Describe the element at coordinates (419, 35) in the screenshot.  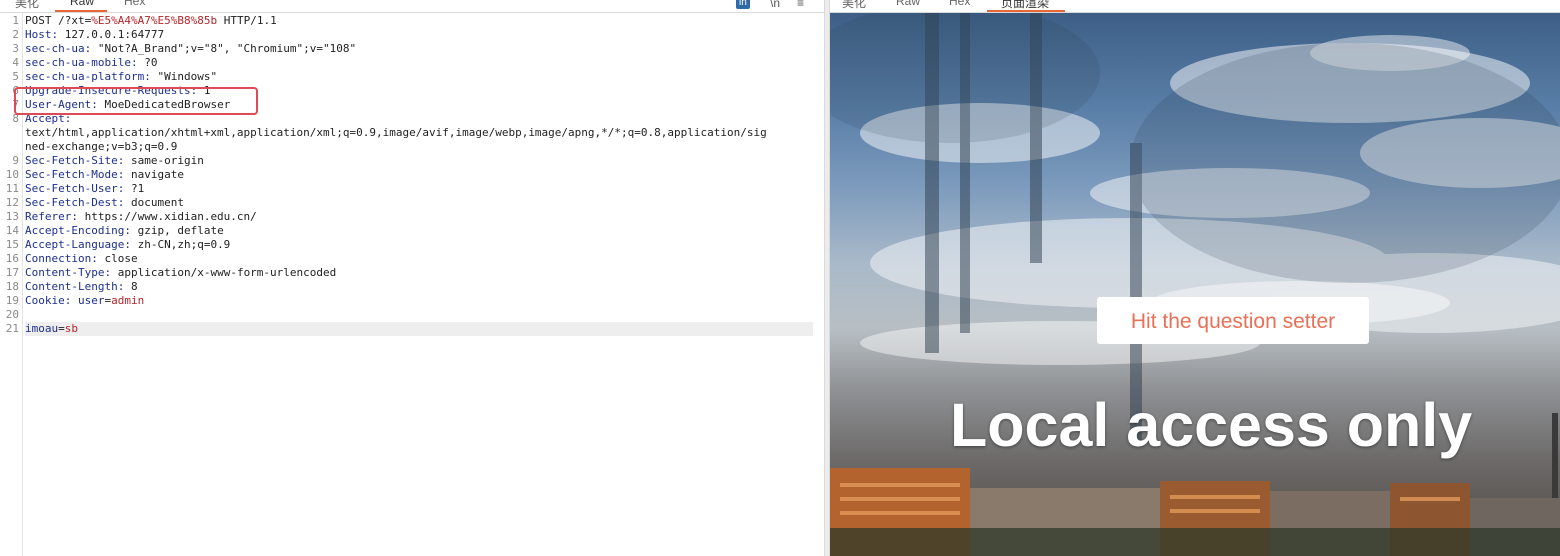
I see `header-line: Host: 127.0.0.1:64777` at that location.